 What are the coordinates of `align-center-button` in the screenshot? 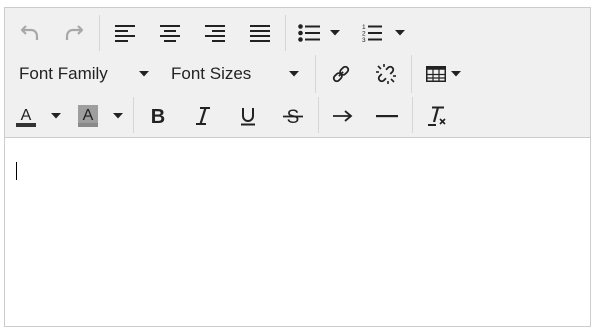 It's located at (170, 33).